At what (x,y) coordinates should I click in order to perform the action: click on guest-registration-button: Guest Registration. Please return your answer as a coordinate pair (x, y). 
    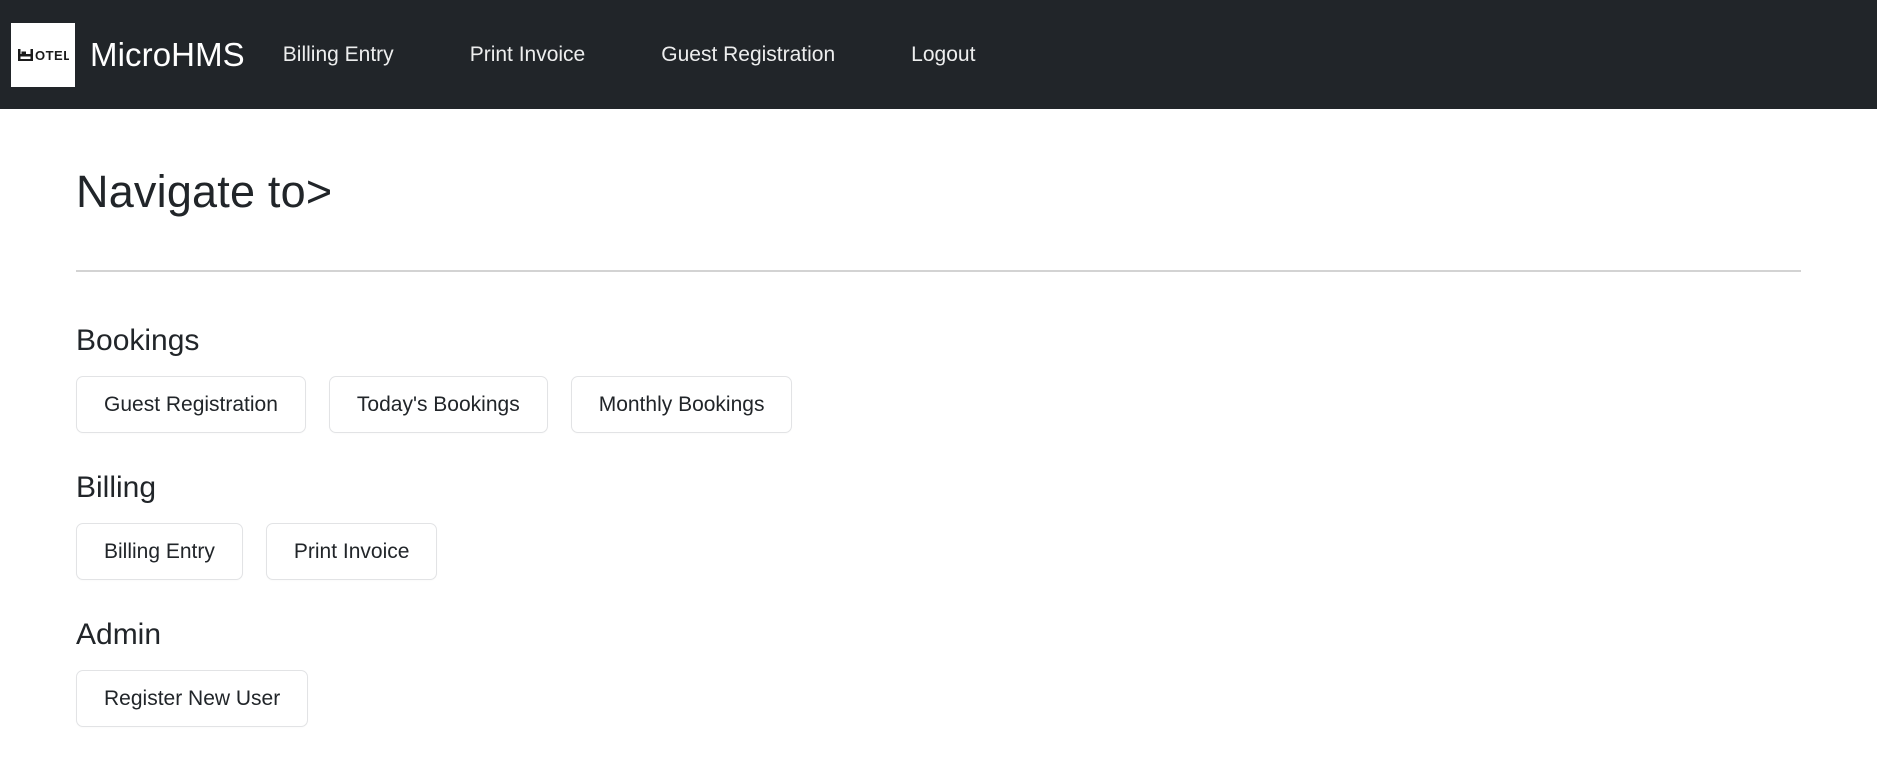
    Looking at the image, I should click on (191, 404).